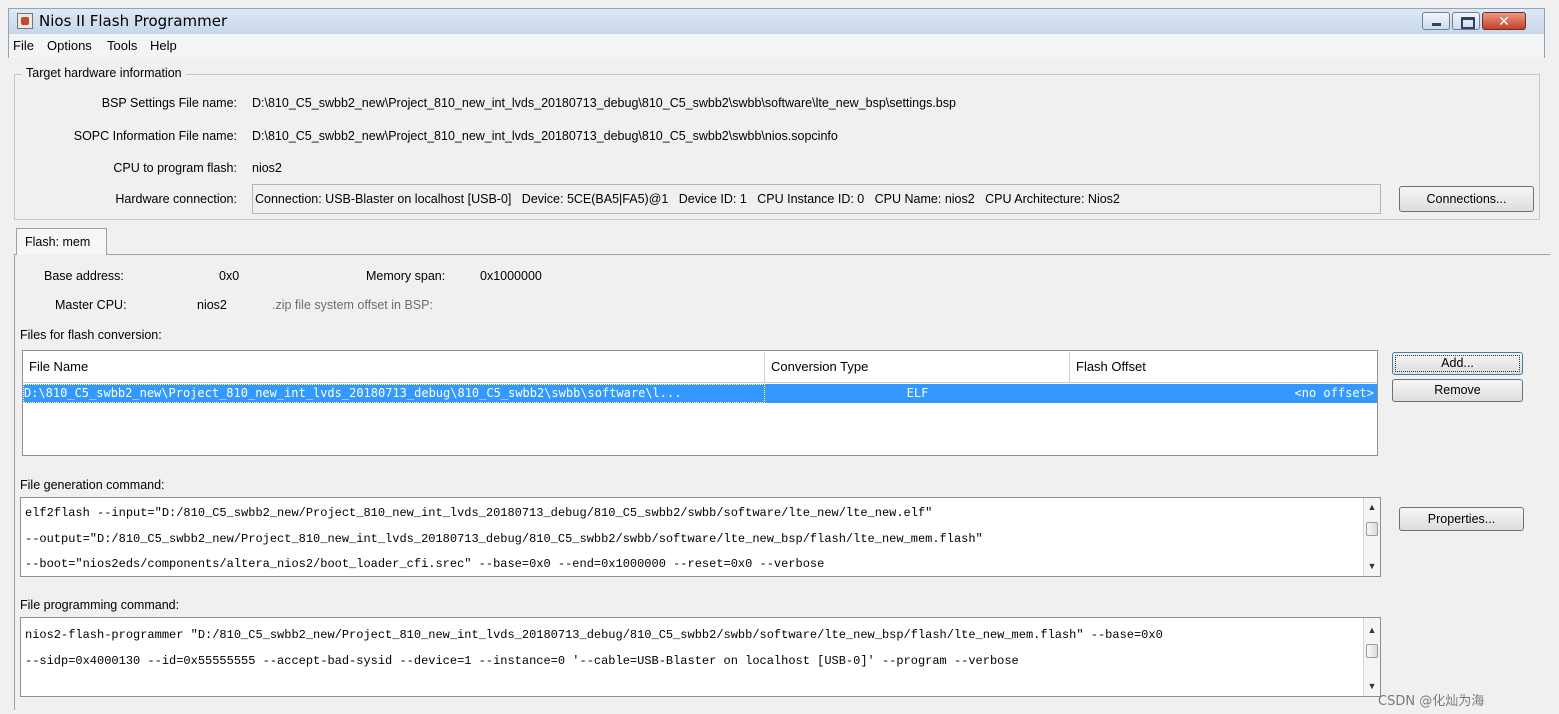 This screenshot has height=714, width=1559. I want to click on master-cpu-value: nios2, so click(212, 305).